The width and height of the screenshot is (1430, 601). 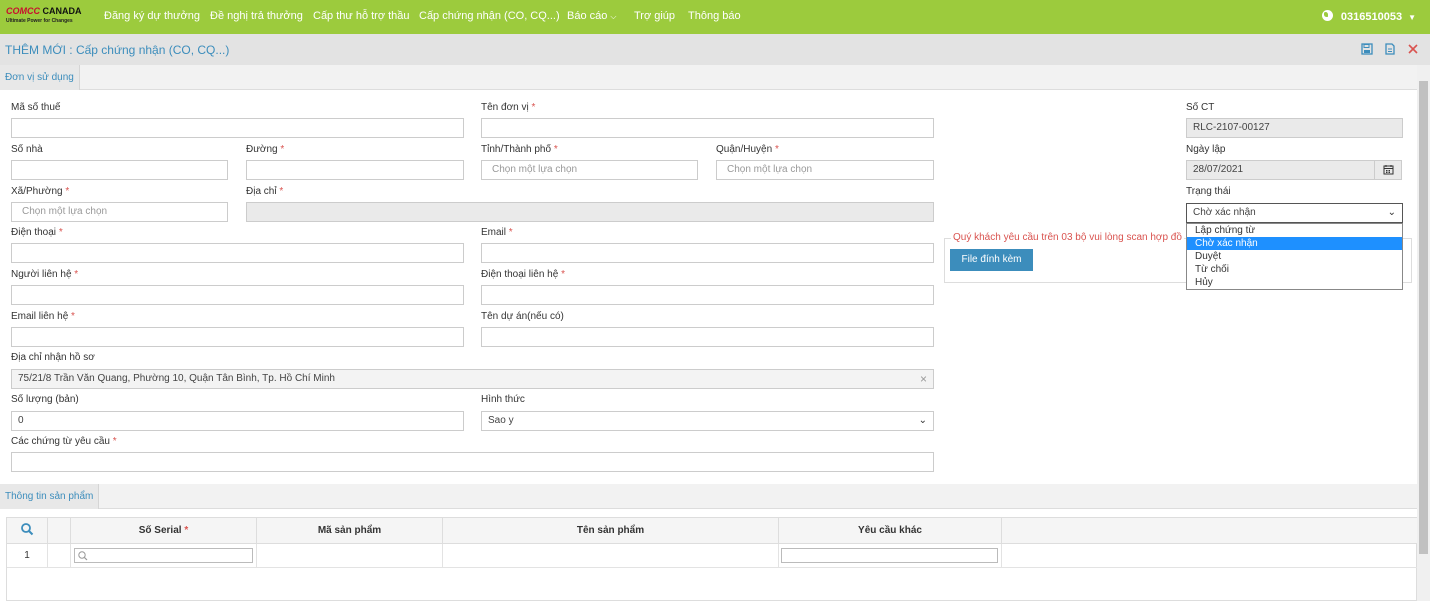 I want to click on chevron-down-icon: ⌄, so click(x=922, y=420).